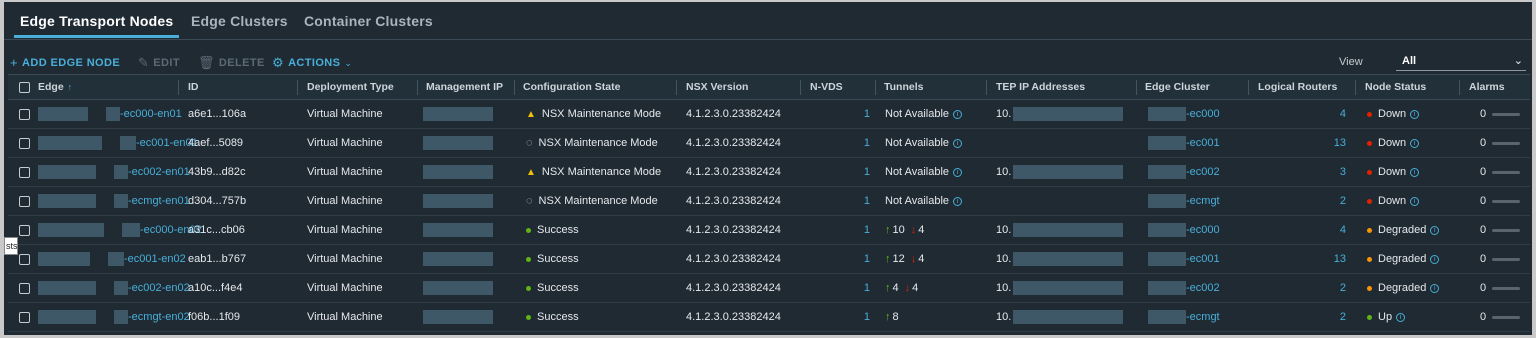 This screenshot has height=338, width=1536. What do you see at coordinates (151, 114) in the screenshot?
I see `edge-name-link: -ec000-en01` at bounding box center [151, 114].